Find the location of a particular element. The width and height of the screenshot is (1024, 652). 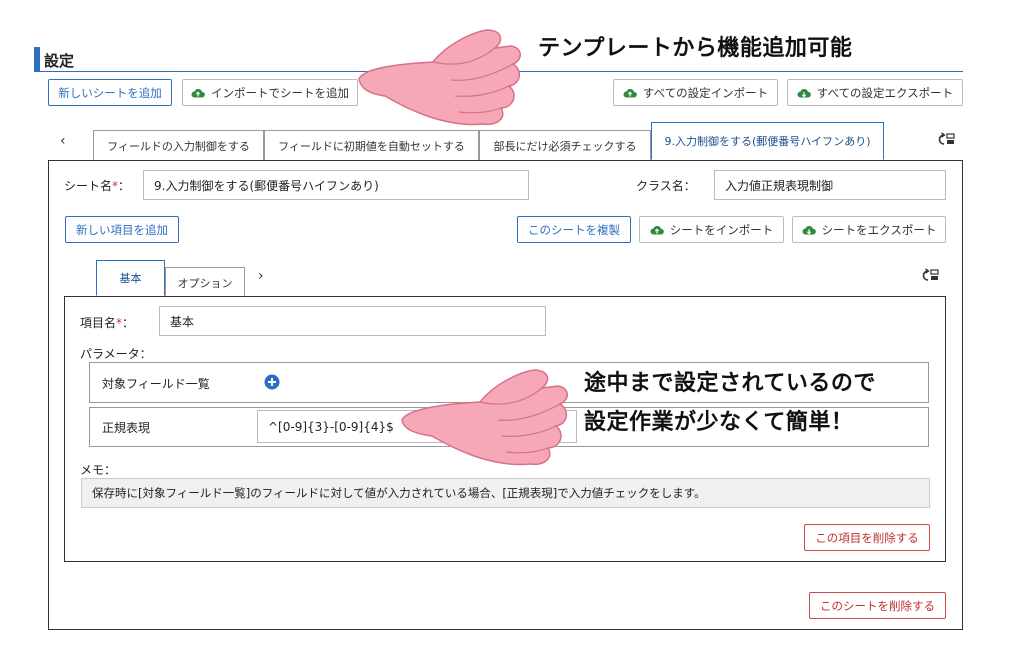

sheet-tab: 部長にだけ必須チェックする is located at coordinates (565, 145).